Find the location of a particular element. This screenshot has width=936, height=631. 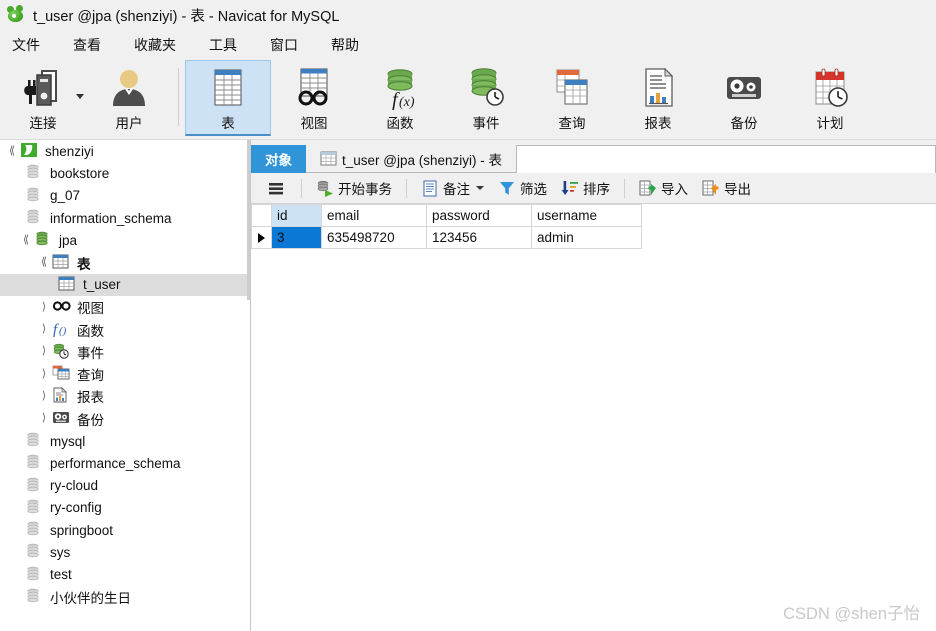

grid-menu-button is located at coordinates (276, 188).